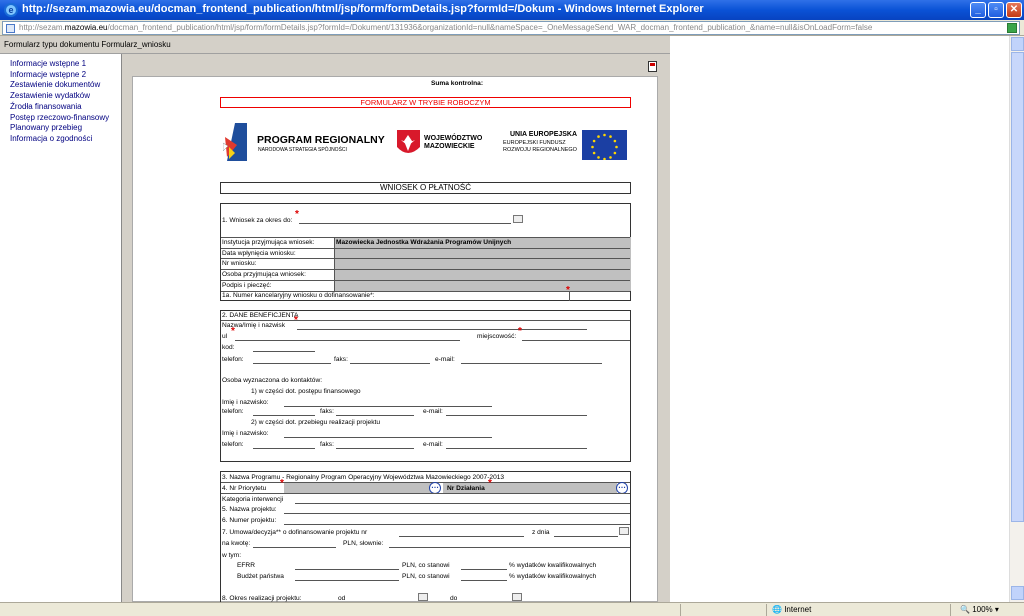  I want to click on contact2-email-input, so click(516, 448).